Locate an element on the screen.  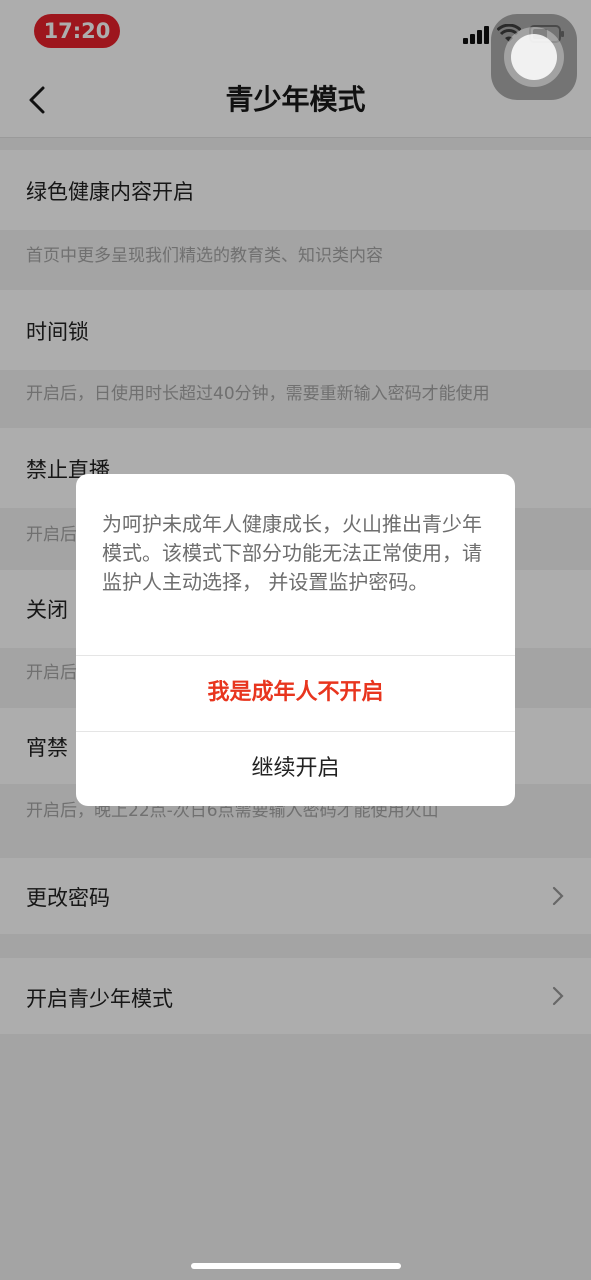
continue-button: 继续开启 is located at coordinates (295, 768).